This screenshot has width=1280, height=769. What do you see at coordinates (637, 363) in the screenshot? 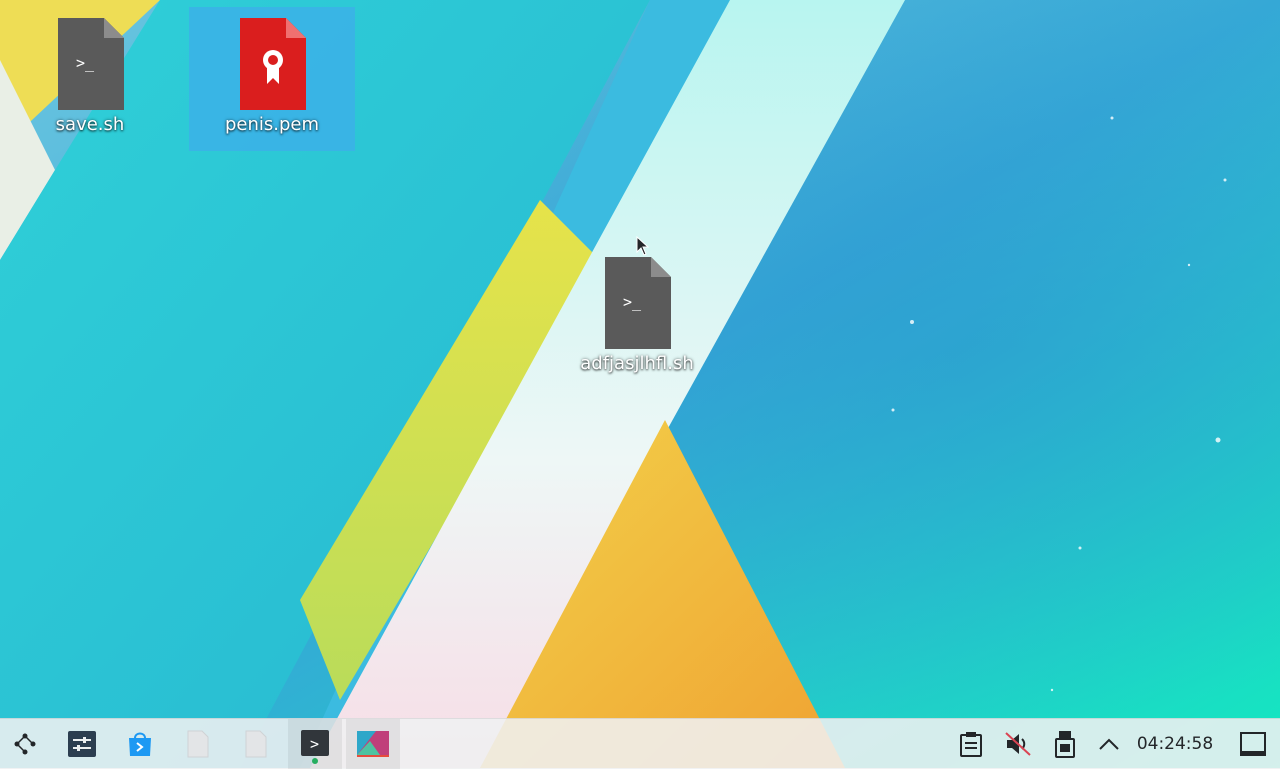
I see `desktop-icon-label: adfjasjlhfl.sh` at bounding box center [637, 363].